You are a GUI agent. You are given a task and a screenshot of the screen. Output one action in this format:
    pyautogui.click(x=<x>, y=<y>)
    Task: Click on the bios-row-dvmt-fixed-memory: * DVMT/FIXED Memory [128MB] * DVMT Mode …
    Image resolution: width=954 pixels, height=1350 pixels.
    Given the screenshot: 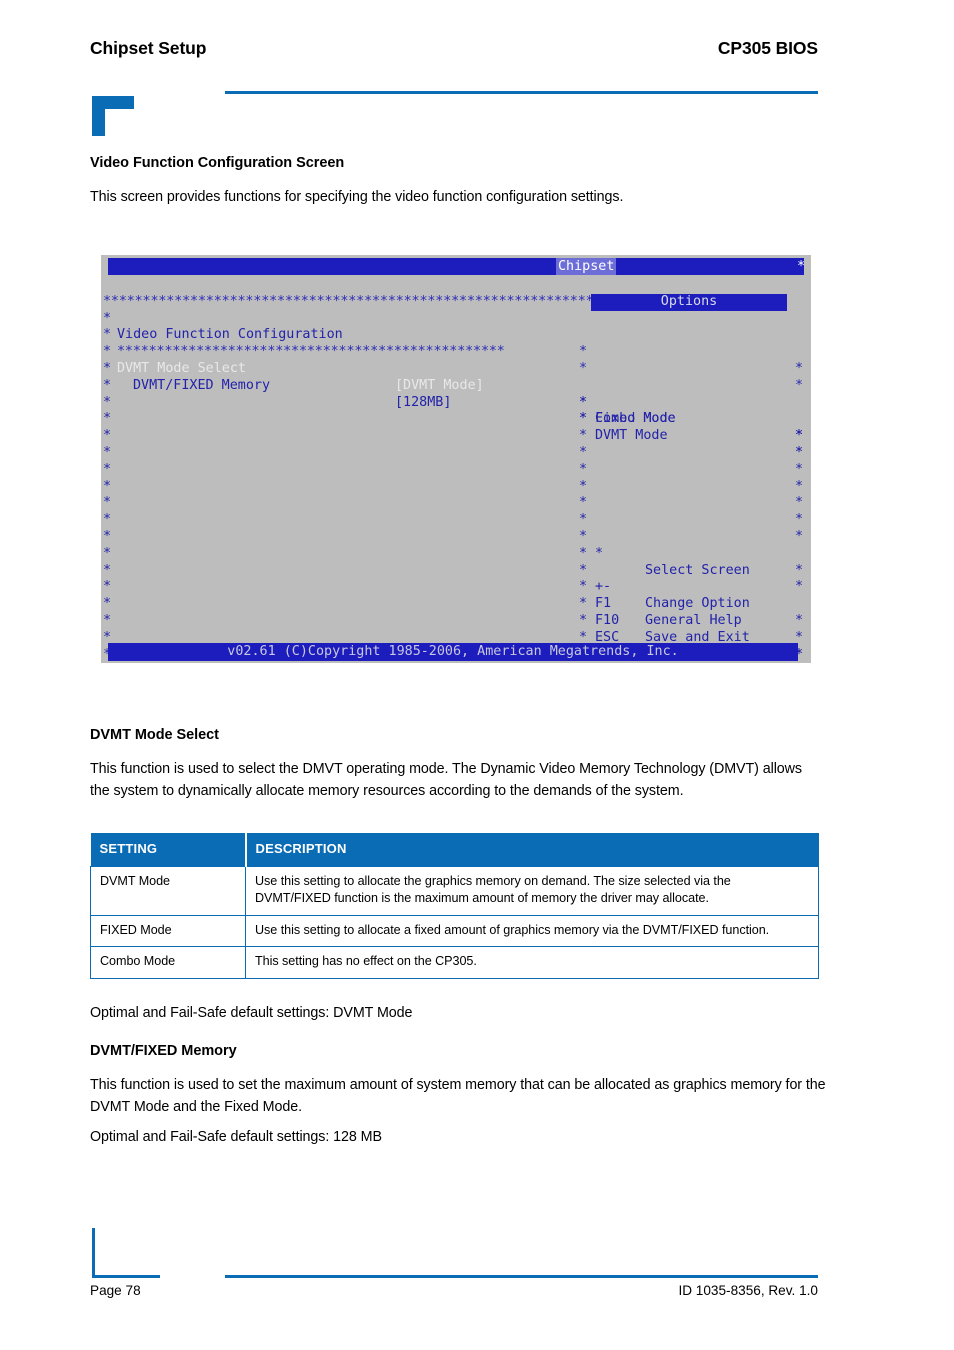 What is the action you would take?
    pyautogui.click(x=456, y=402)
    